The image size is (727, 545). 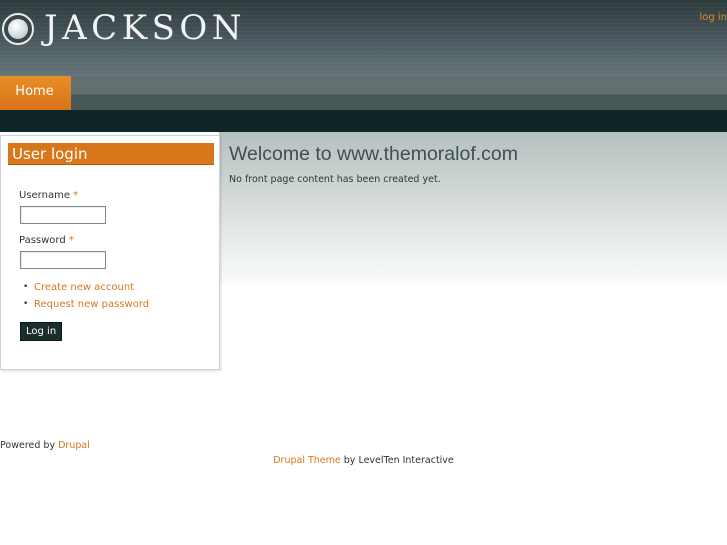 I want to click on login-submit-button: Log in, so click(x=41, y=331).